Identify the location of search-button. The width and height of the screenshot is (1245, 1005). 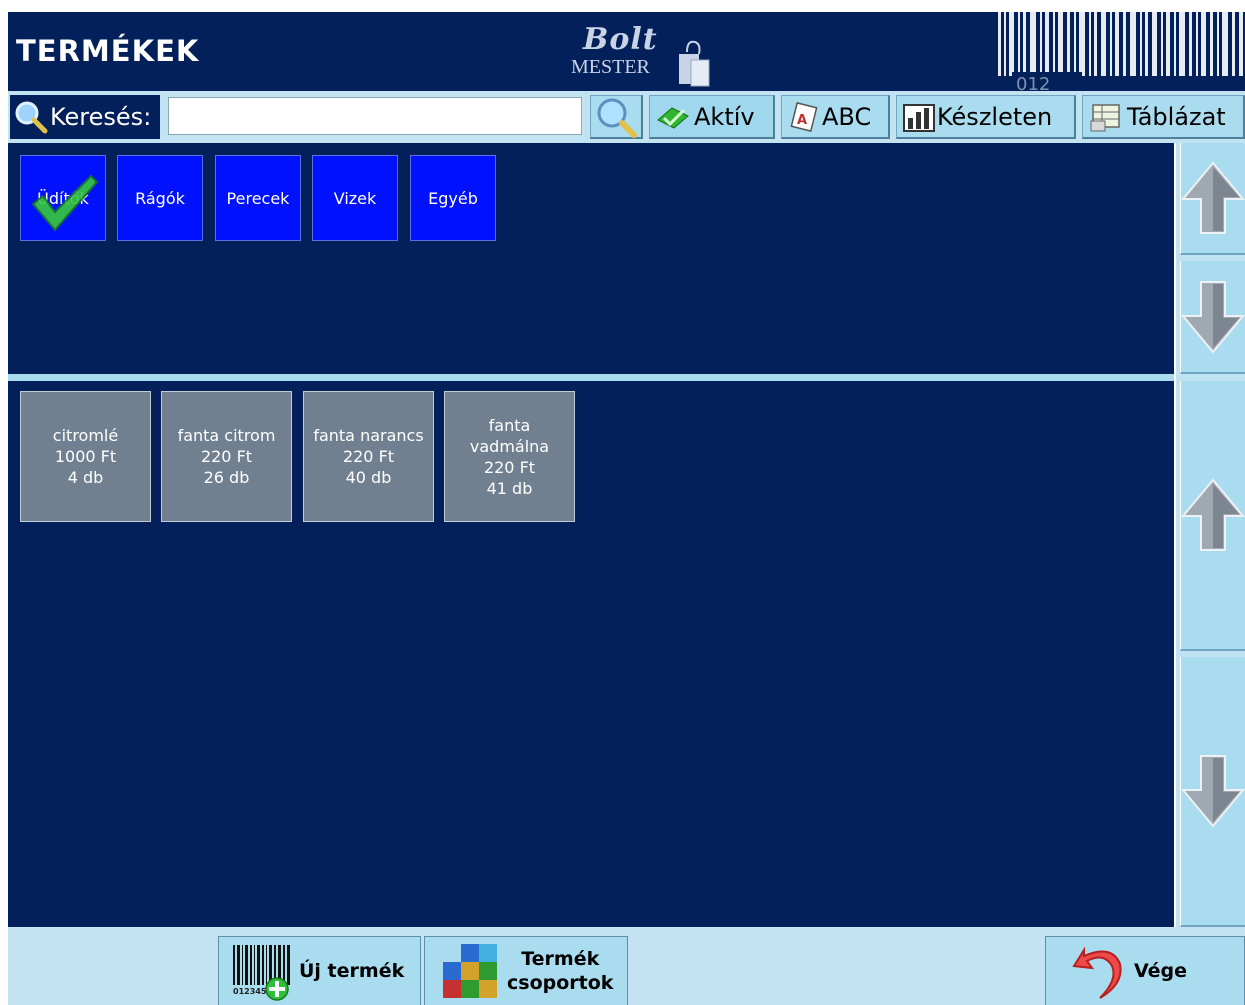
(616, 117).